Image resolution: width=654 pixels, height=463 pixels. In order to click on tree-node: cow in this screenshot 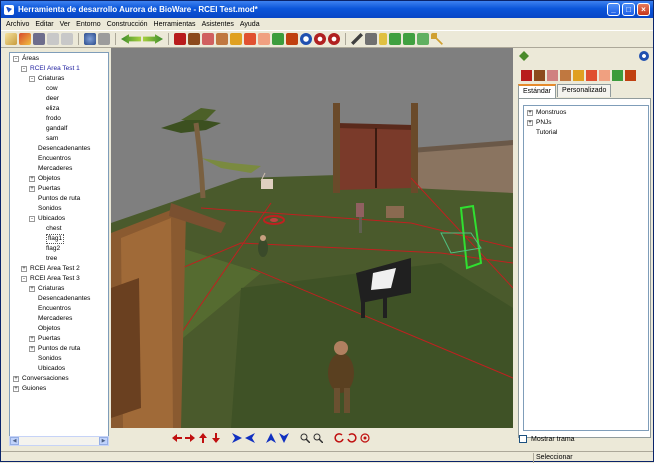, I will do `click(59, 89)`.